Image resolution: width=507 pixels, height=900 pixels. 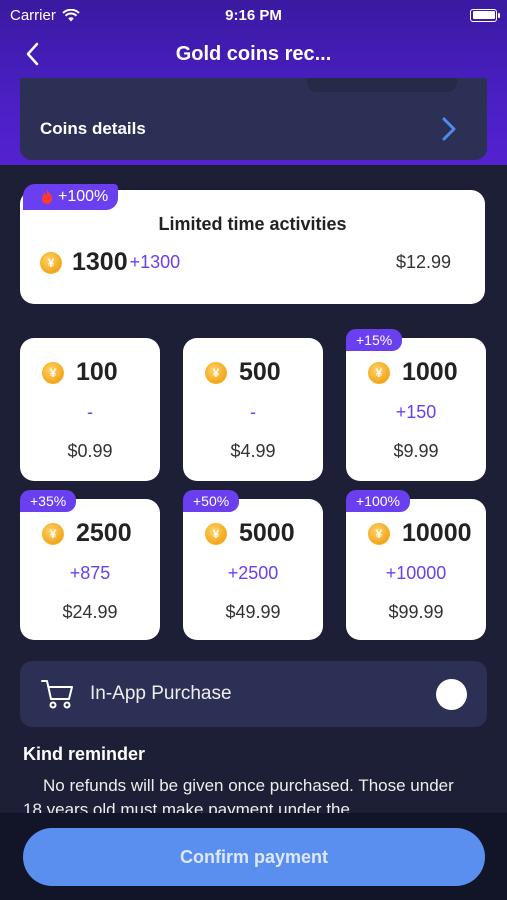 I want to click on package-price: $49.99, so click(x=253, y=612).